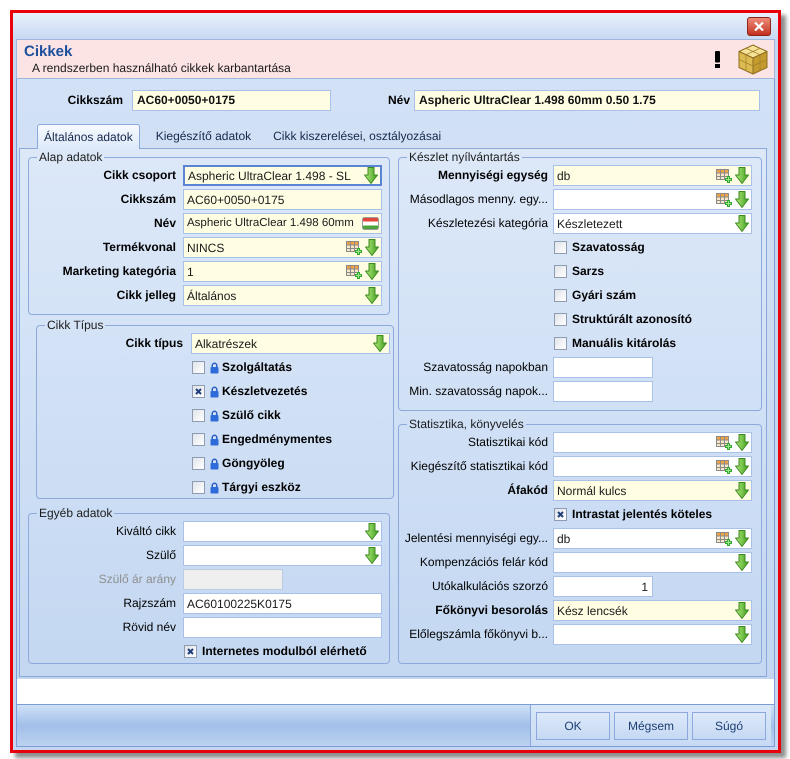  Describe the element at coordinates (370, 223) in the screenshot. I see `flag-icon` at that location.